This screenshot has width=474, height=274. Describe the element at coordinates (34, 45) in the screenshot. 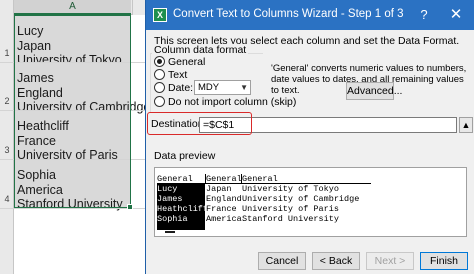

I see `cell-line: Japan` at that location.